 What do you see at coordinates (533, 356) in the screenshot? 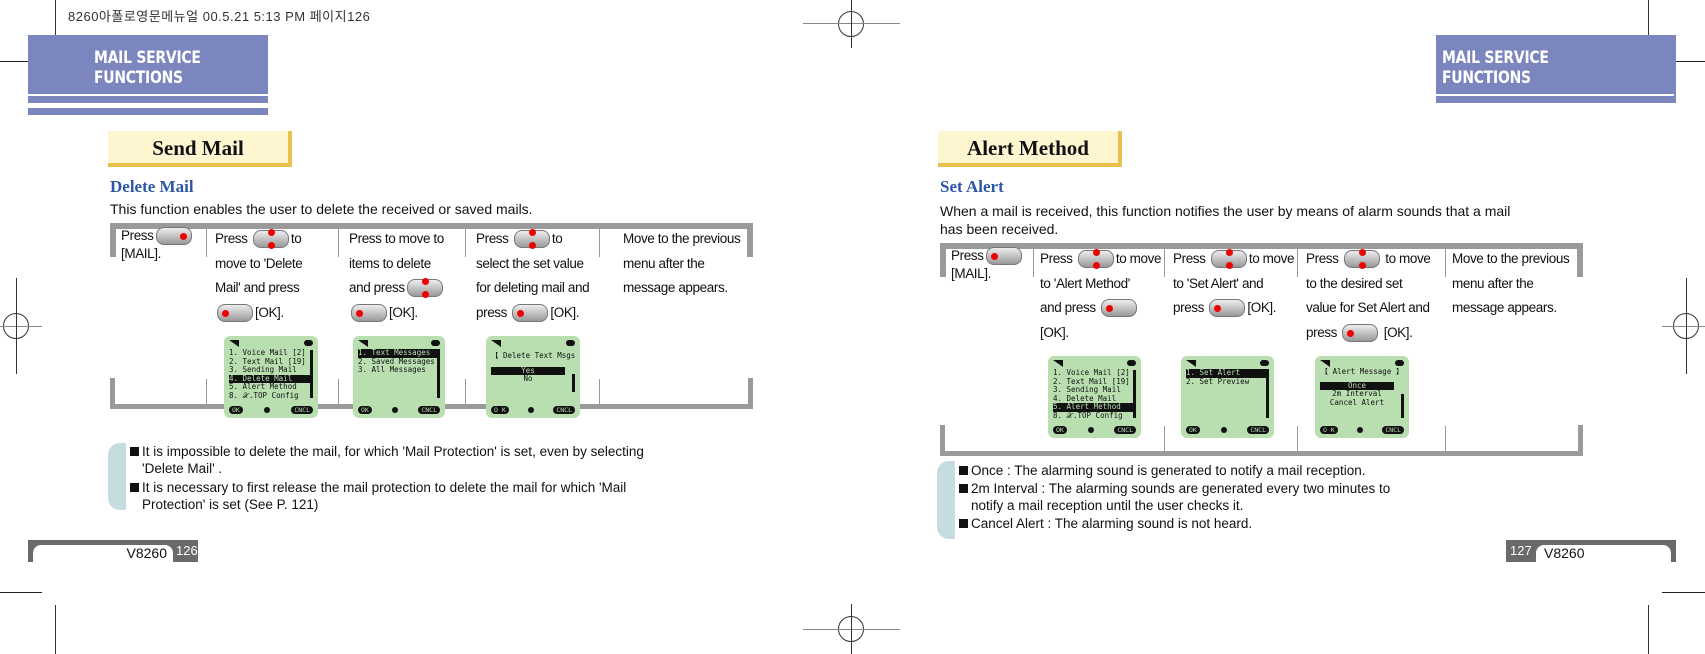
I see `screen-title: 【 Delete Text Msgs 】` at bounding box center [533, 356].